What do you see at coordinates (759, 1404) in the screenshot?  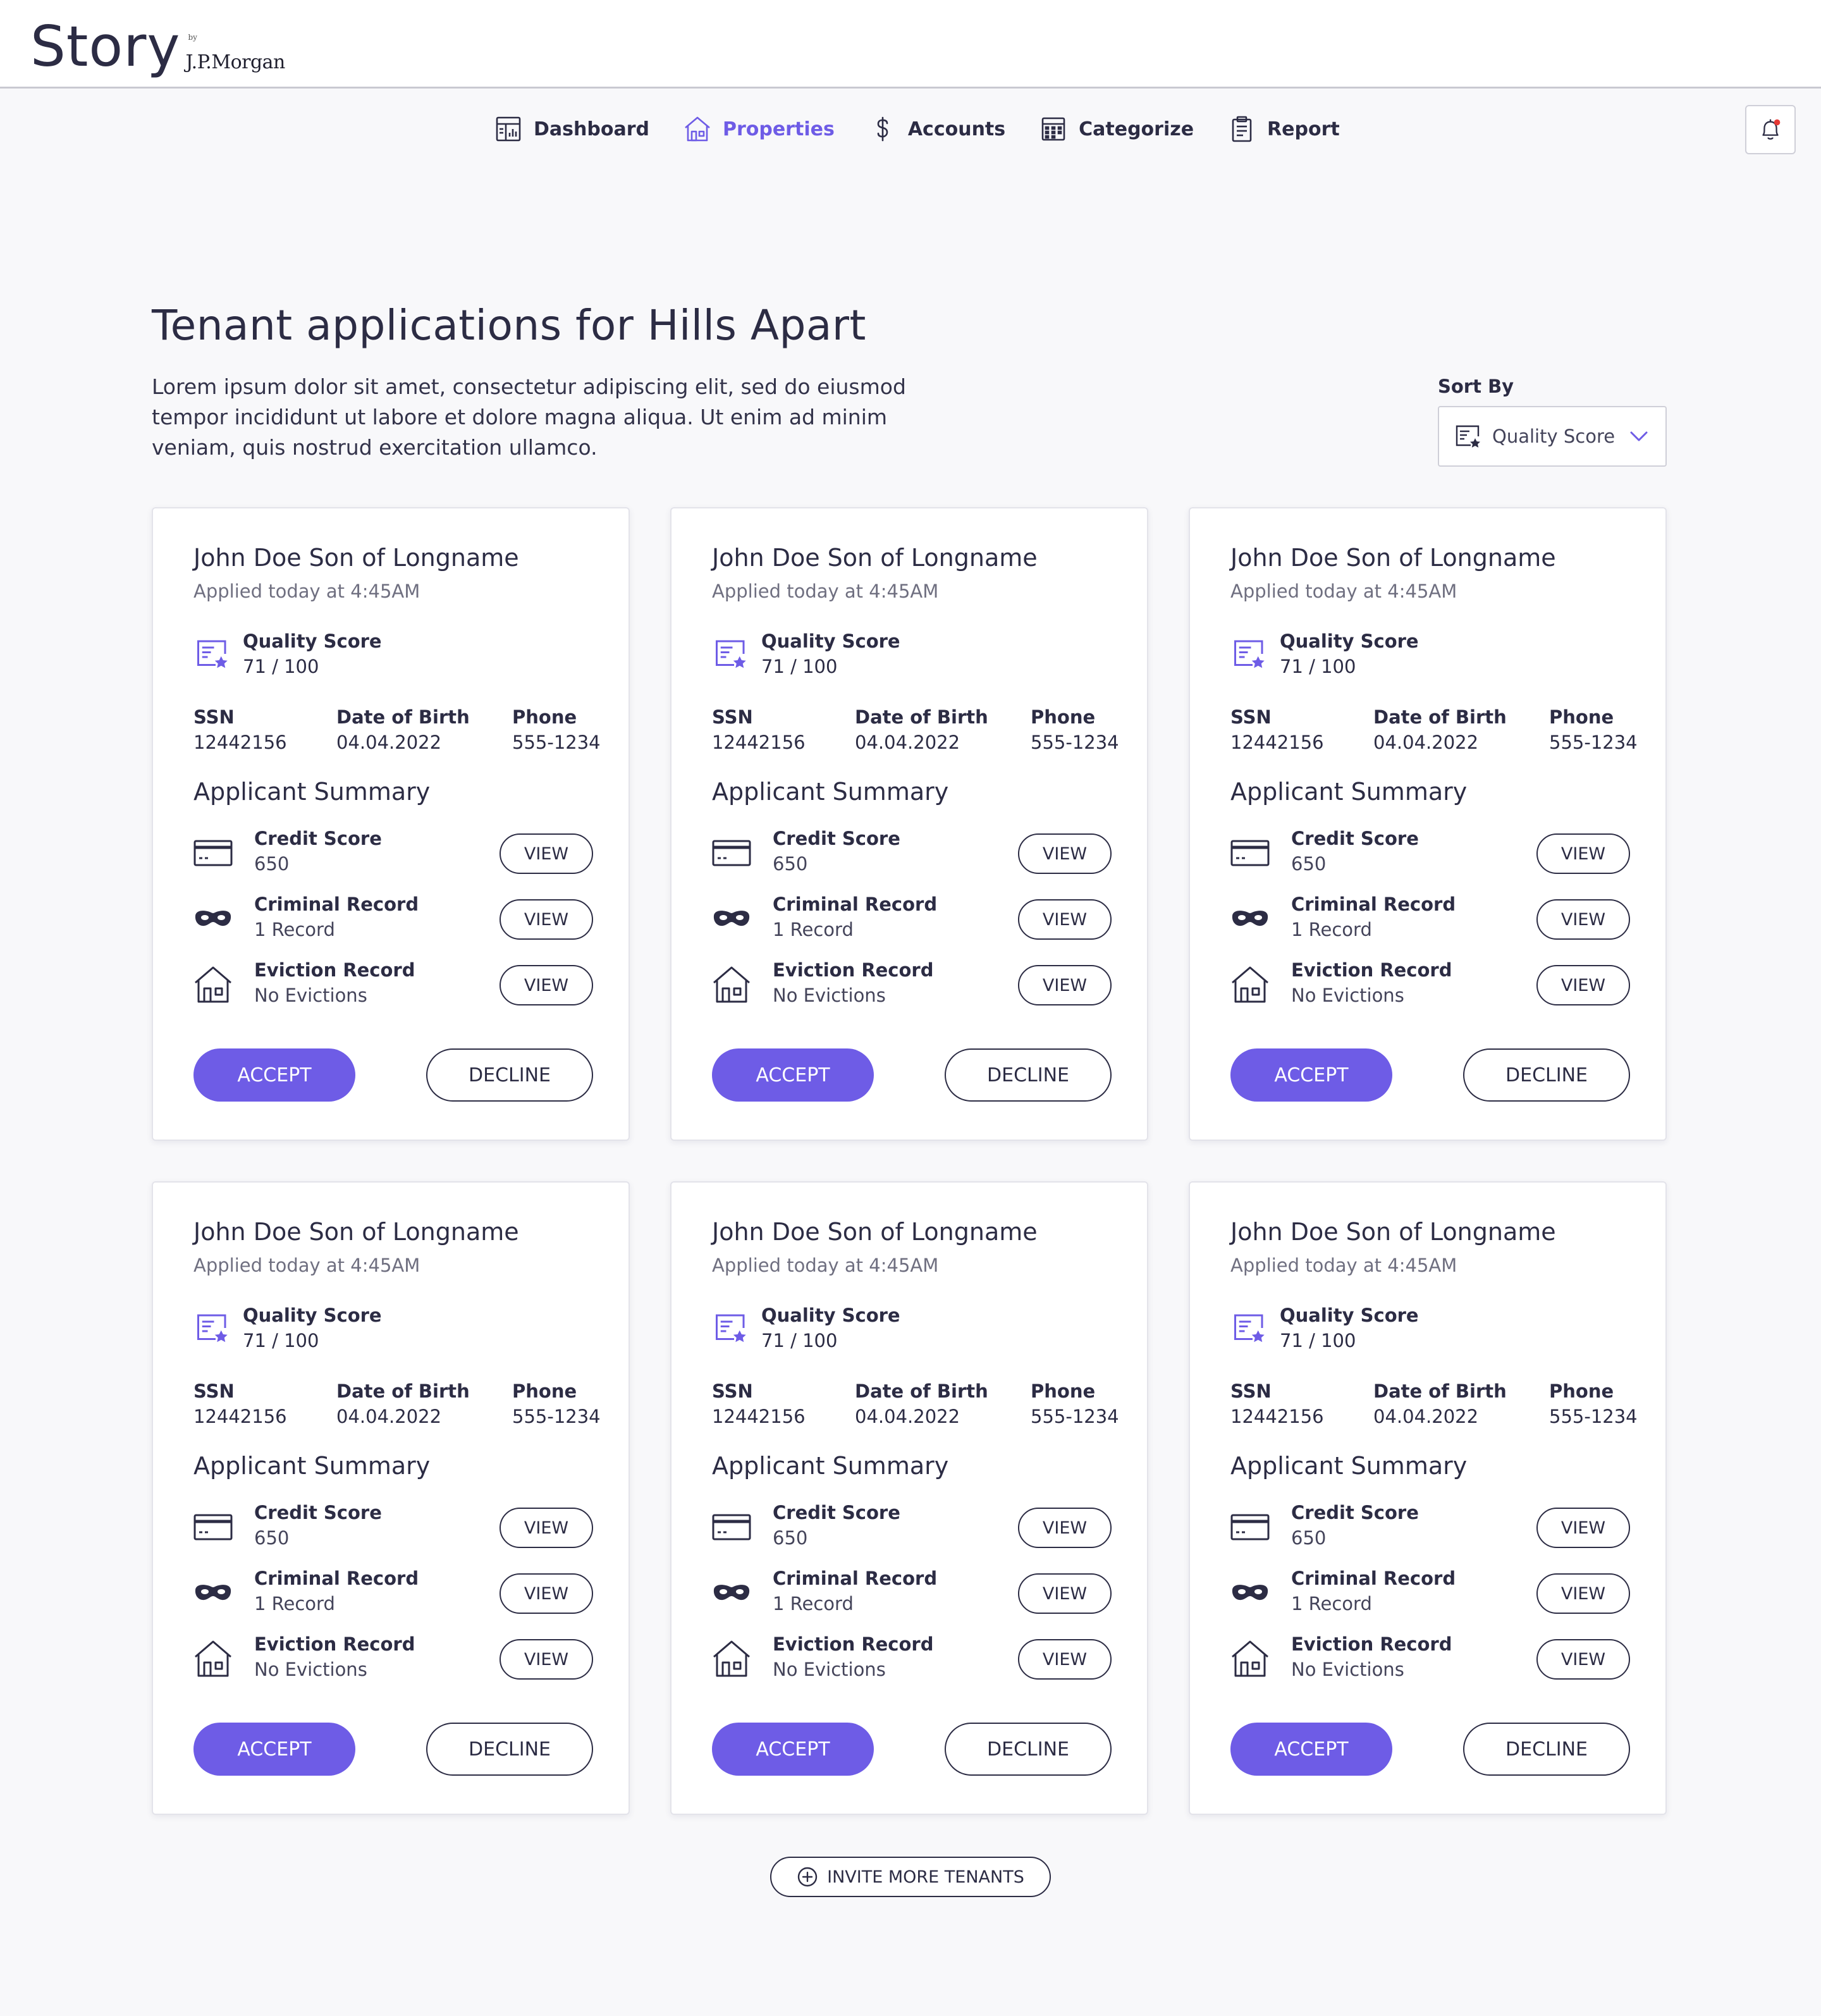 I see `ssn-field: SSN 12442156` at bounding box center [759, 1404].